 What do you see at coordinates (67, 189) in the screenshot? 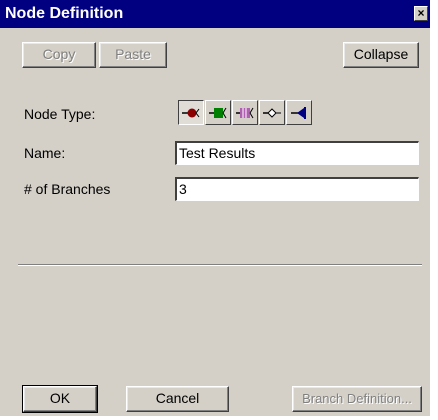
I see `branches-label: # of Branches` at bounding box center [67, 189].